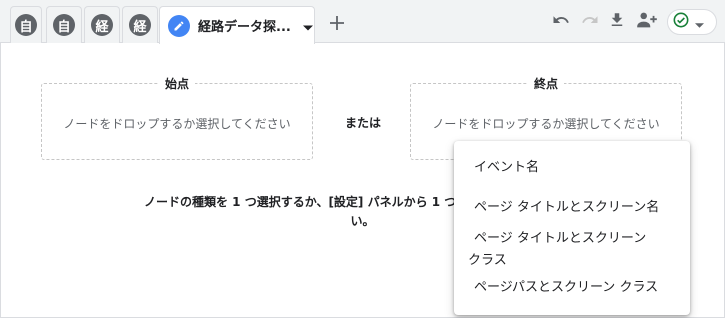 This screenshot has width=725, height=318. Describe the element at coordinates (681, 22) in the screenshot. I see `check-circle-icon` at that location.